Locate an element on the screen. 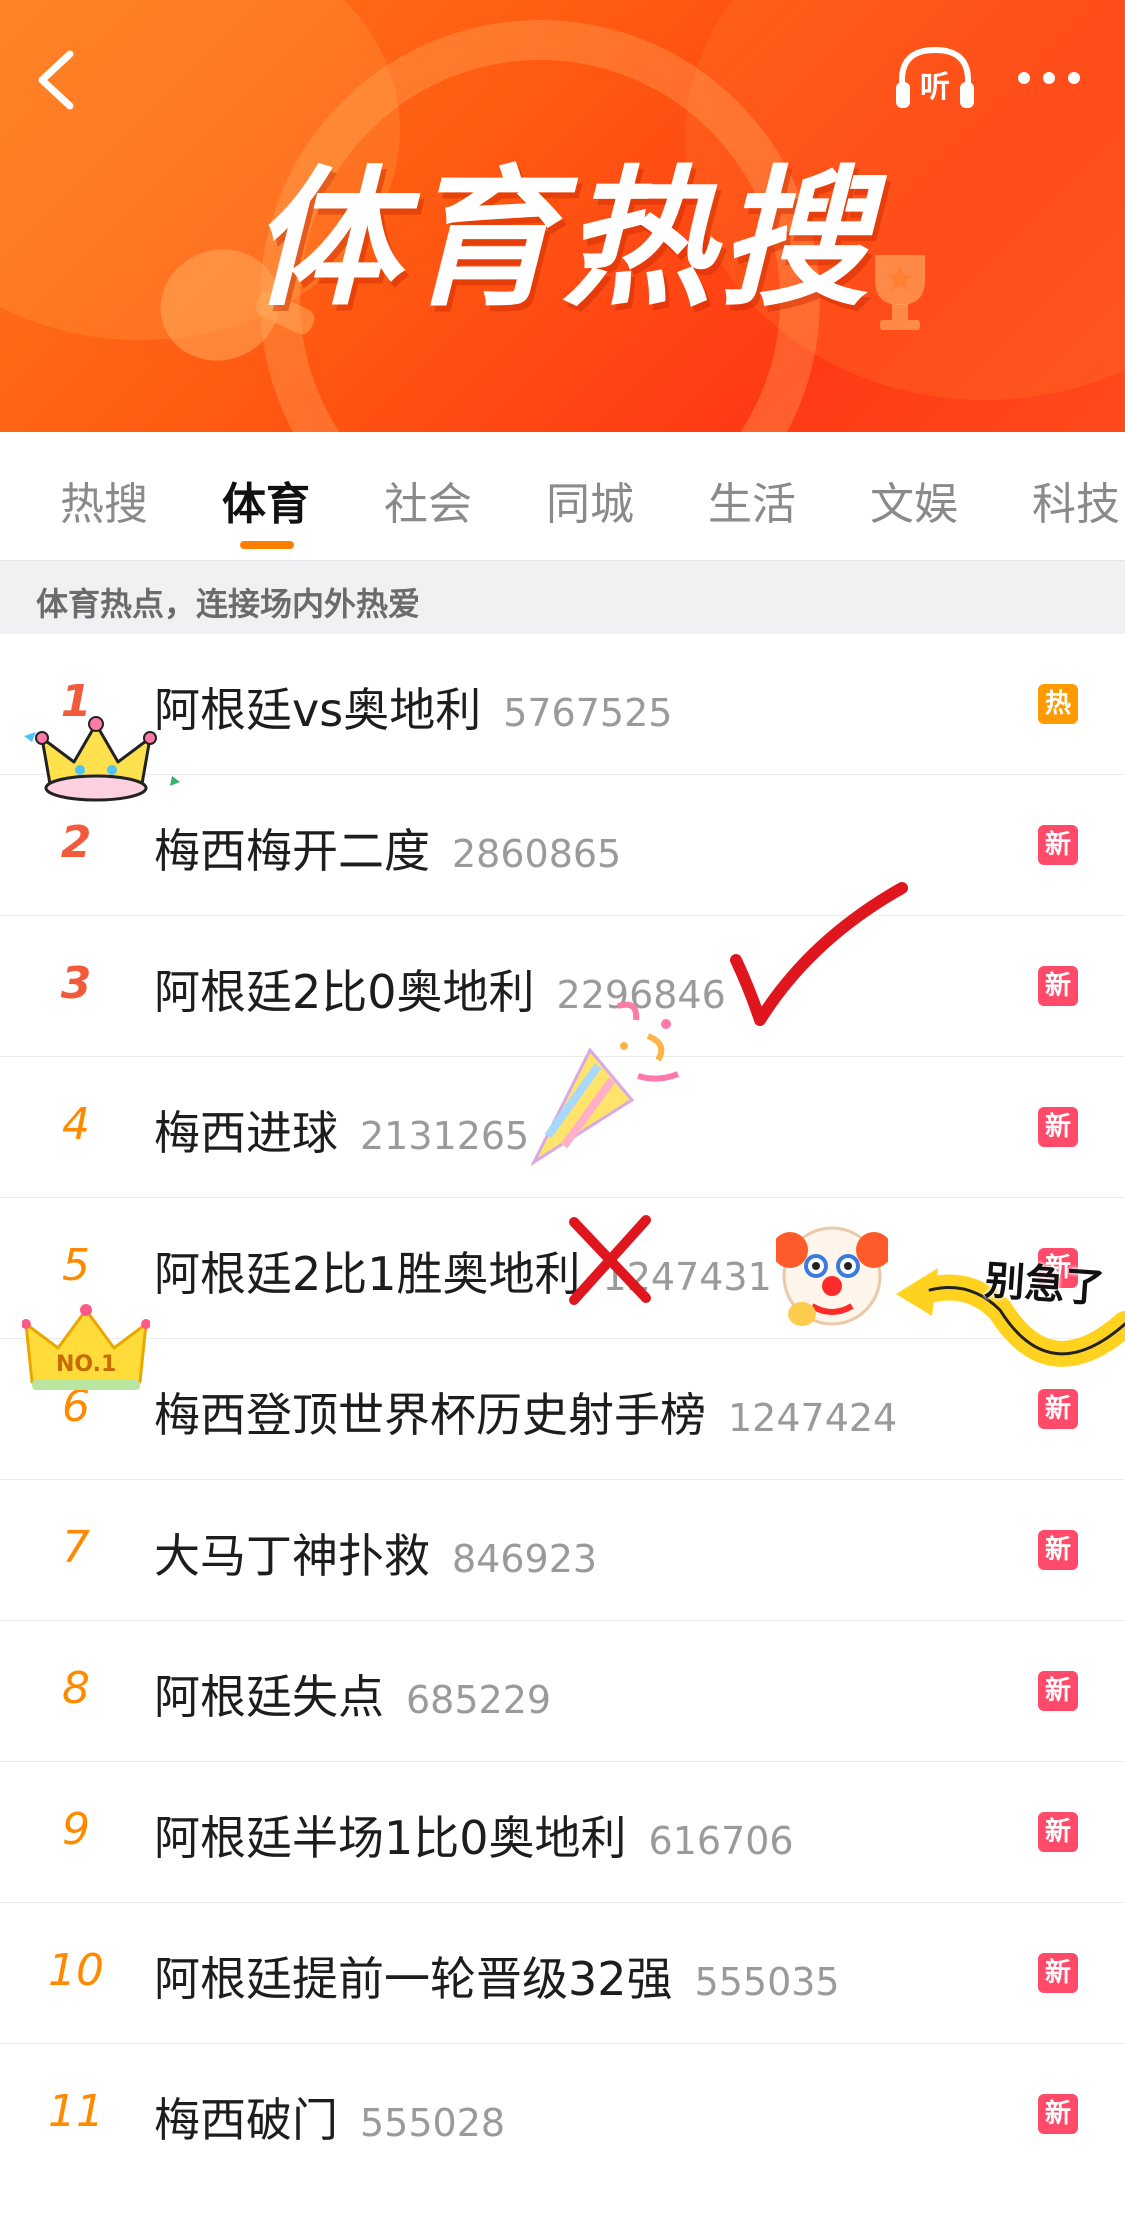 This screenshot has height=2215, width=1125. topic-text: 阿根廷失点 685229 is located at coordinates (352, 1694).